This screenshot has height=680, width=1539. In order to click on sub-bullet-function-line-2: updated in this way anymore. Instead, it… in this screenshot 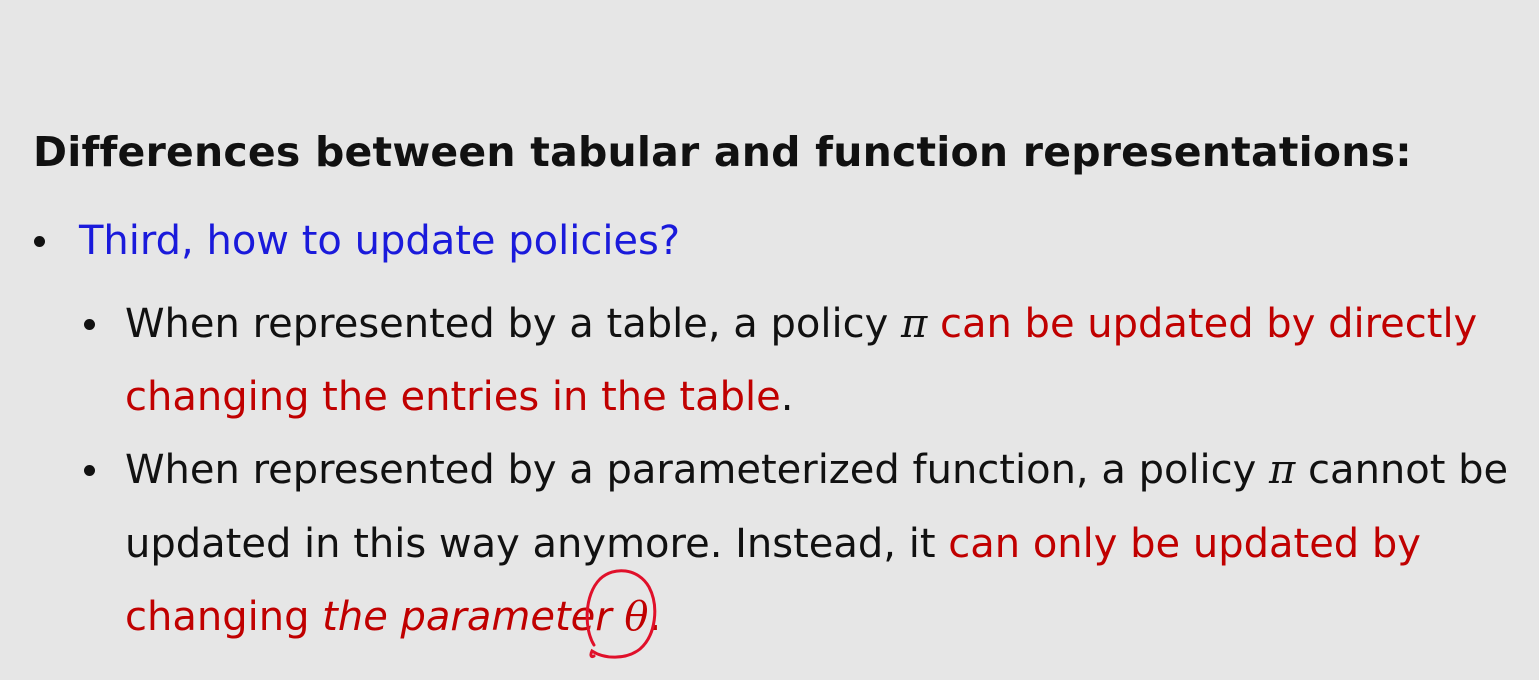, I will do `click(773, 544)`.